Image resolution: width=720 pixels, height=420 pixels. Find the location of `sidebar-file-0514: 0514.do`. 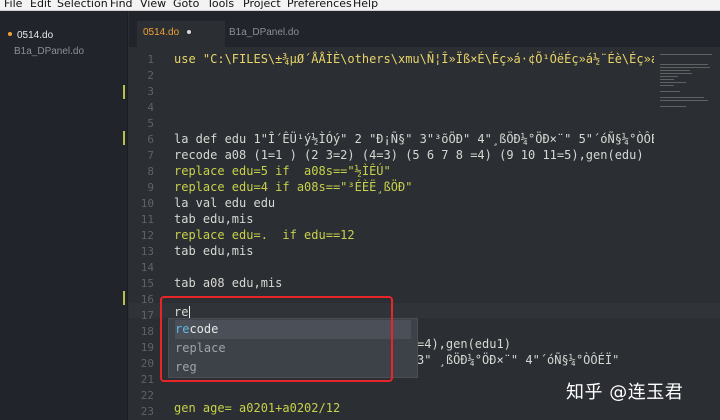

sidebar-file-0514: 0514.do is located at coordinates (30, 35).